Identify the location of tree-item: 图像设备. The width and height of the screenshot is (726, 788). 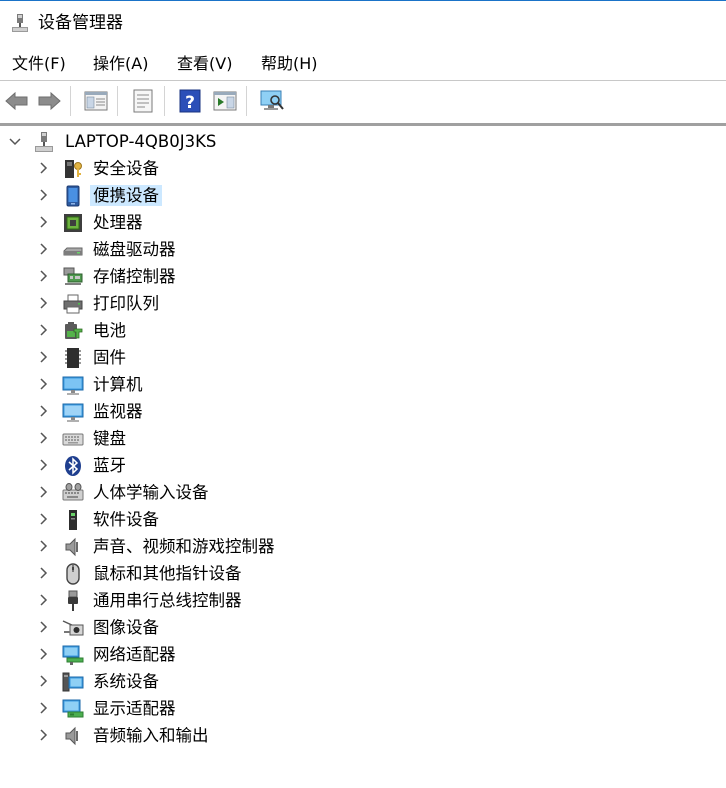
(363, 627).